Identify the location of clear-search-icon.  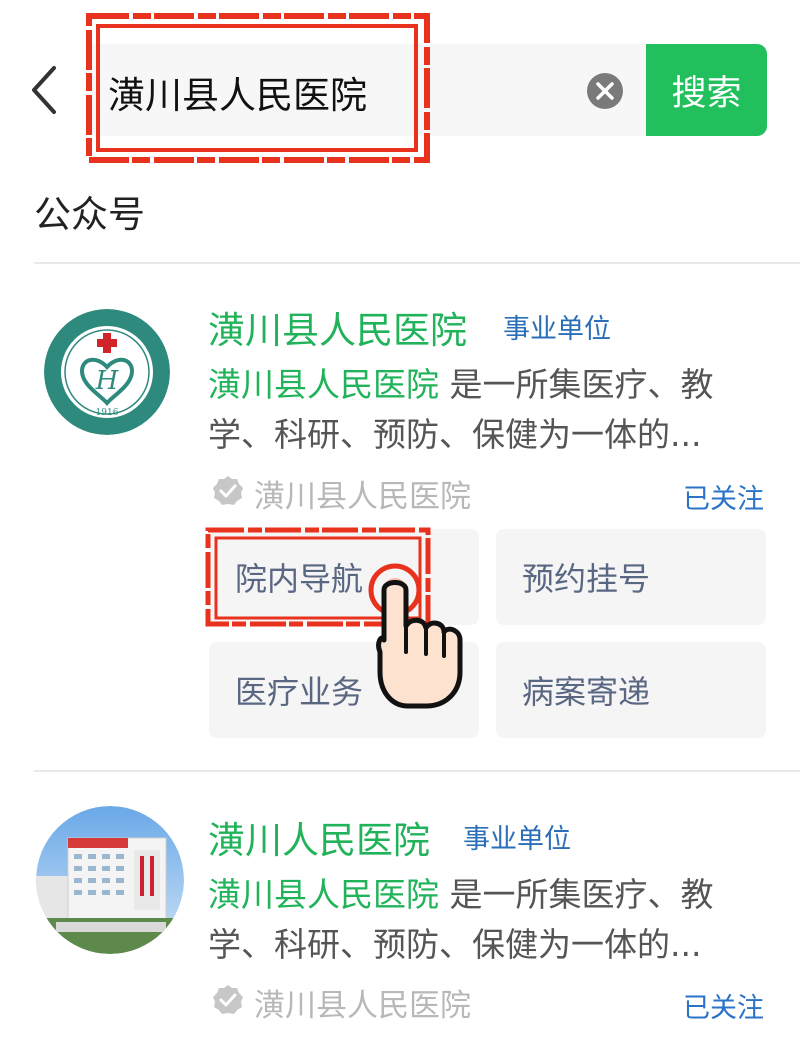
(605, 91).